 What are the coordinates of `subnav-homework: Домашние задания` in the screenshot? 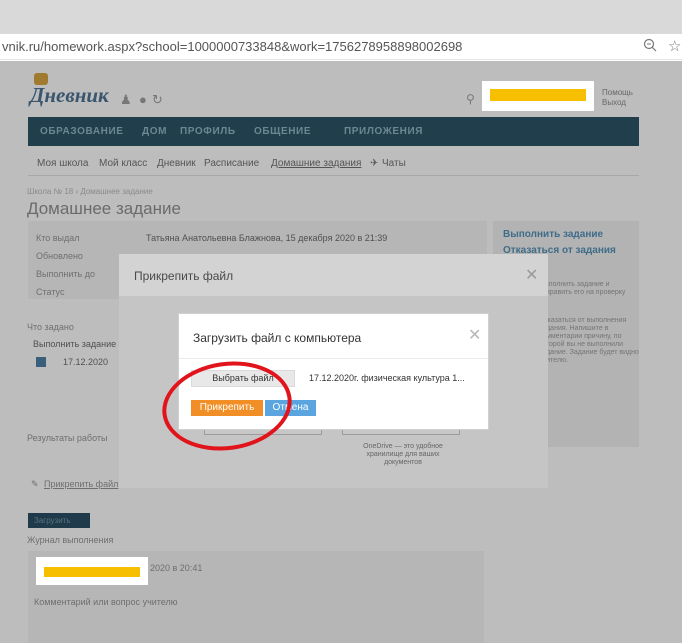 It's located at (316, 163).